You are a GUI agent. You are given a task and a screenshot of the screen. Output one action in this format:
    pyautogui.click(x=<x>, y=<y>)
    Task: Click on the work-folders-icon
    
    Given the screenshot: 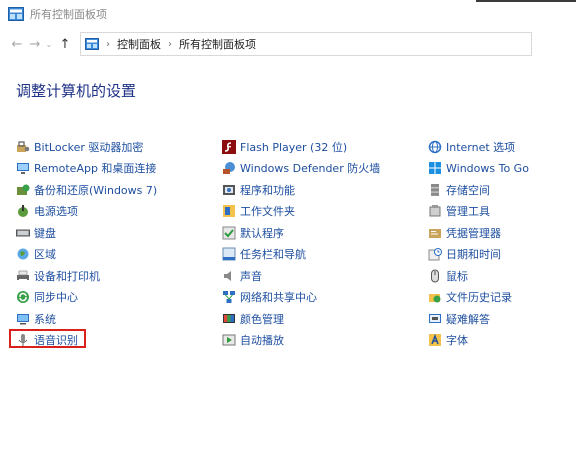 What is the action you would take?
    pyautogui.click(x=229, y=211)
    